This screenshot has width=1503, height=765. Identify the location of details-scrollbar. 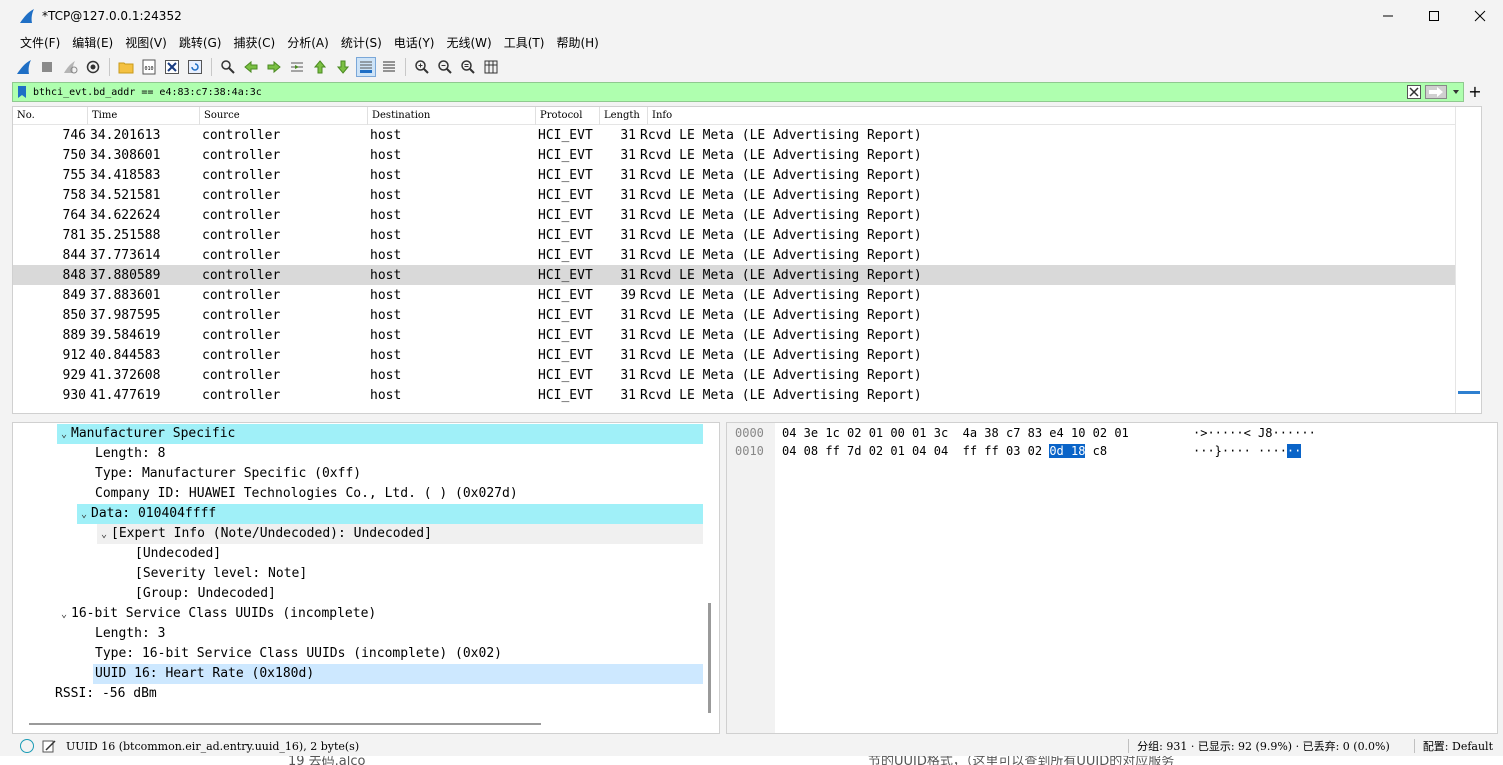
(709, 658).